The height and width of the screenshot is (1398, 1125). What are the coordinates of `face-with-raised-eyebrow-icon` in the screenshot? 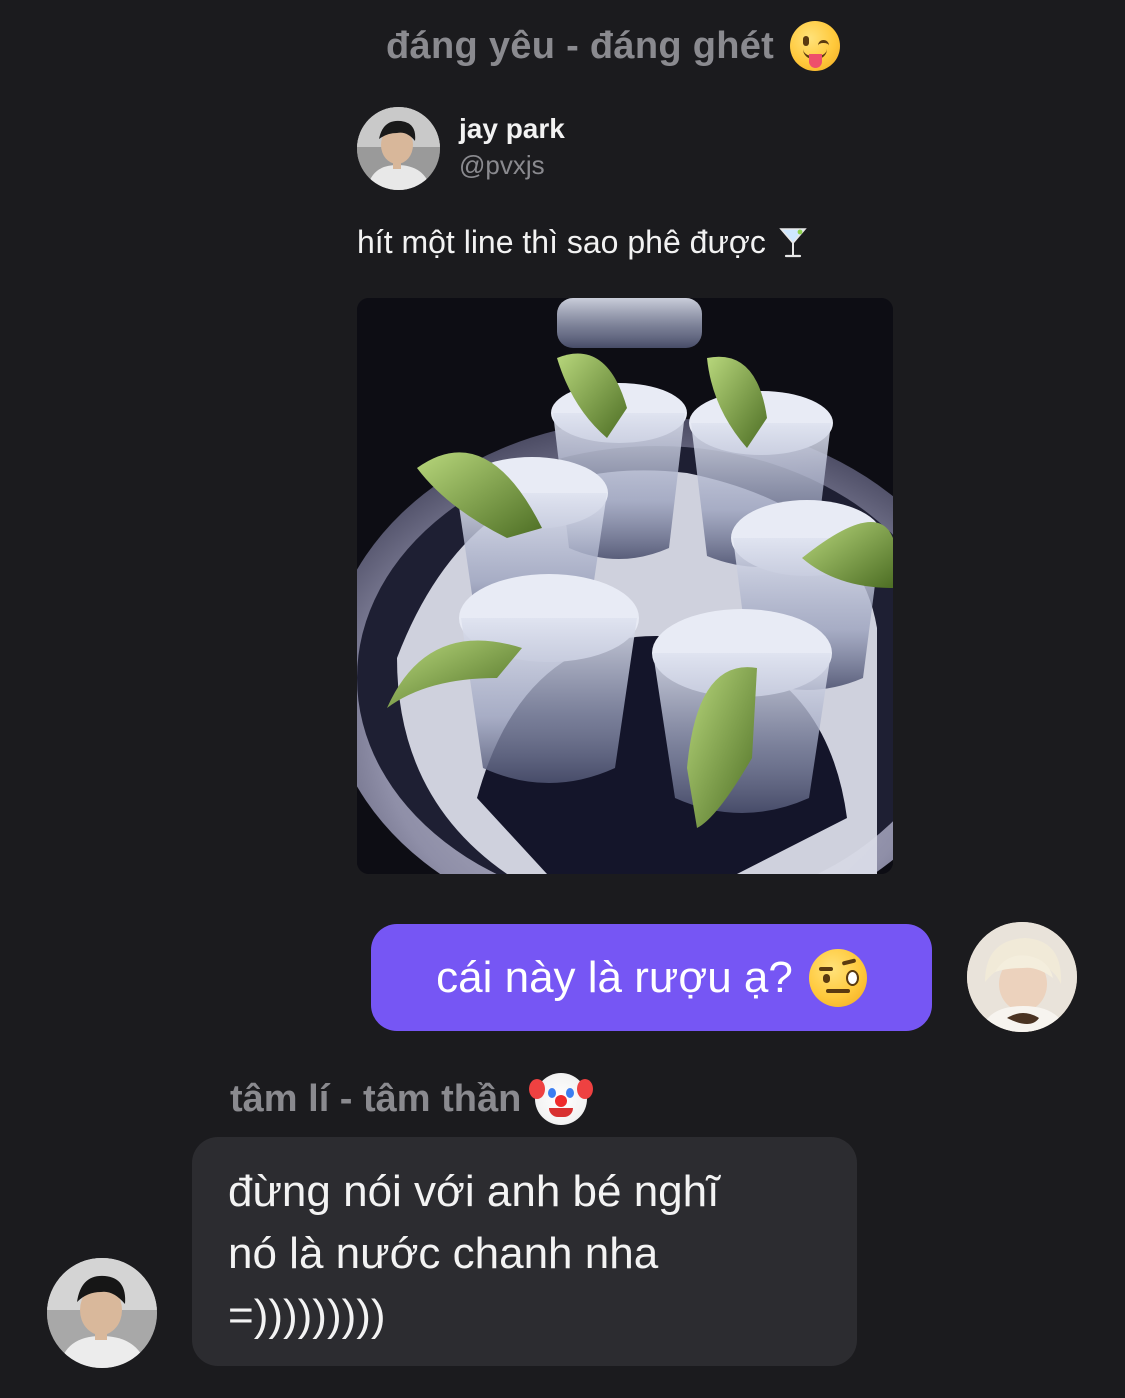 It's located at (837, 977).